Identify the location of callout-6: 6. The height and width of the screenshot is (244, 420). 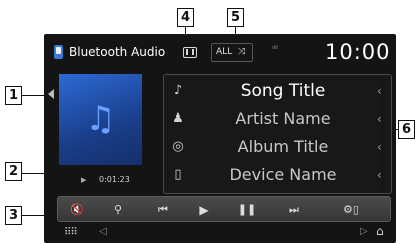
(406, 129).